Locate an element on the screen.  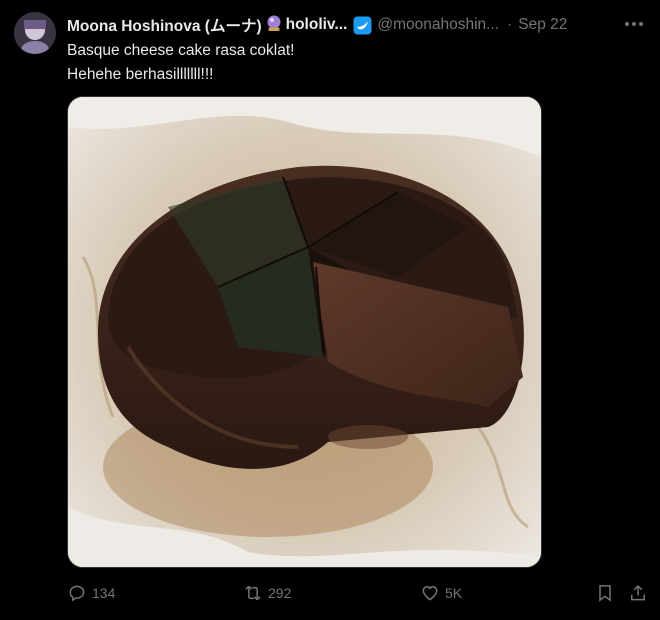
share-button is located at coordinates (638, 593).